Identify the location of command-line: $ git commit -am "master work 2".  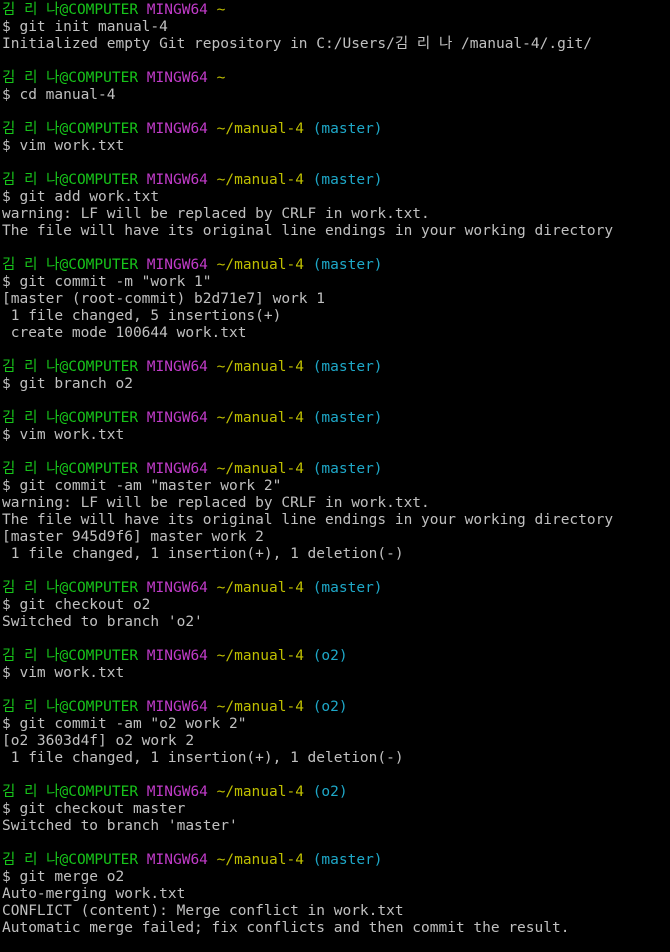
(336, 486).